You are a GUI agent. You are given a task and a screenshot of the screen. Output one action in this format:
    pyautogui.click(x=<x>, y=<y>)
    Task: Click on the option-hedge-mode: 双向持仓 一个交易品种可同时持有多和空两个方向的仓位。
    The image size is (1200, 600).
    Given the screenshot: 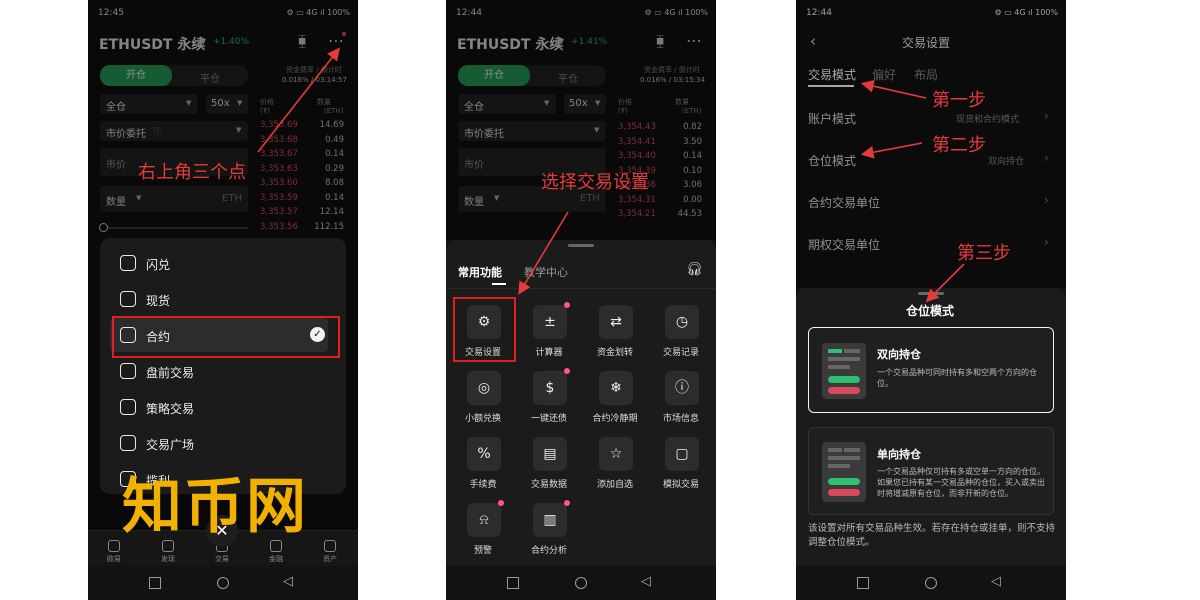 What is the action you would take?
    pyautogui.click(x=931, y=370)
    